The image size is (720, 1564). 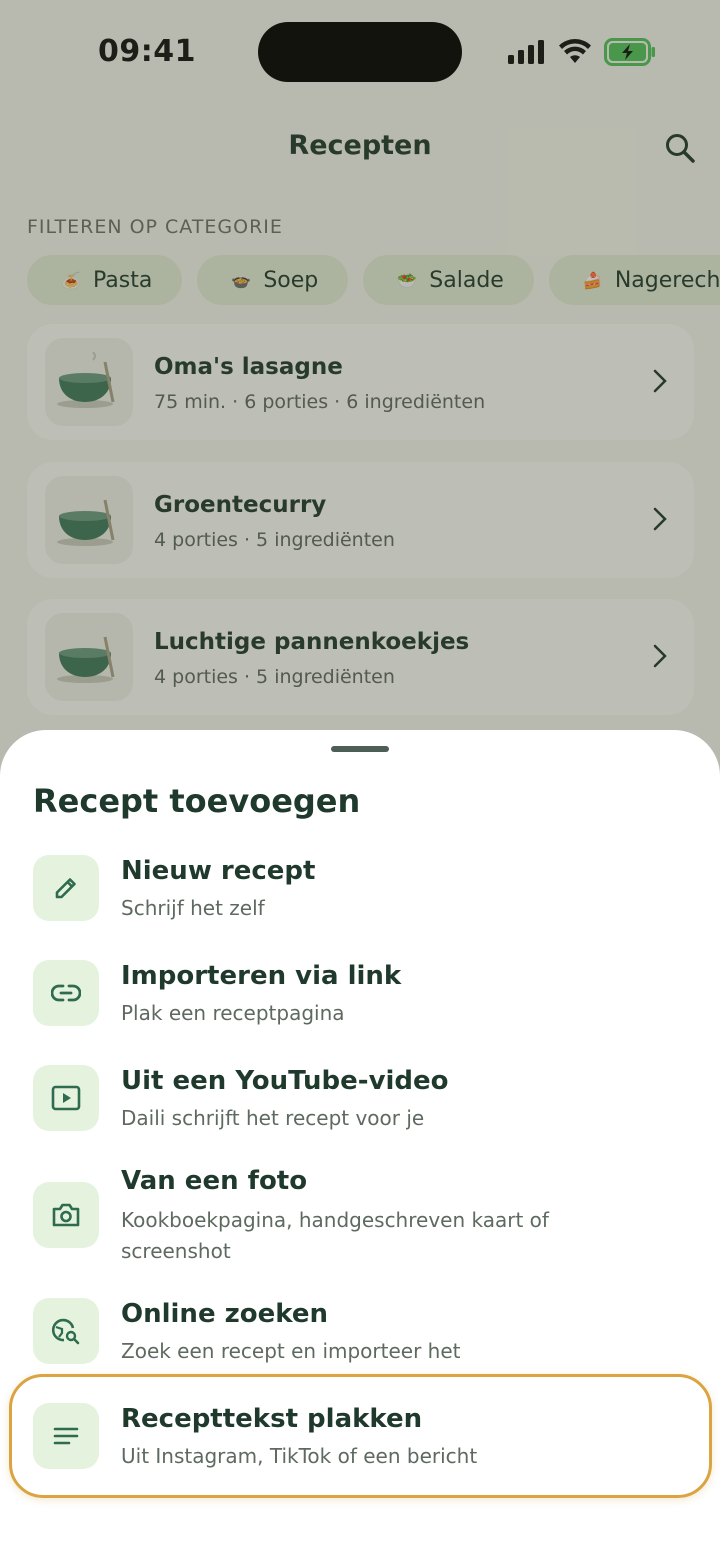 I want to click on option-label: Nieuw recept, so click(x=218, y=871).